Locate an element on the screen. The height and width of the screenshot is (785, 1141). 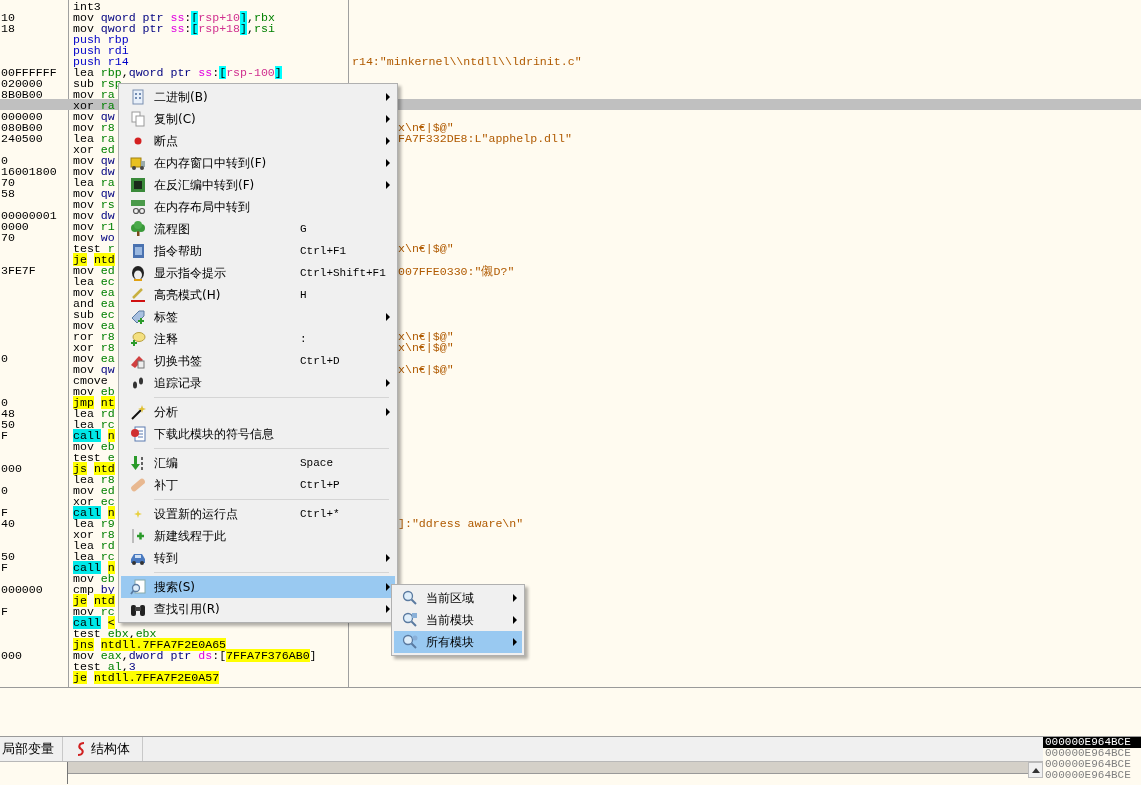
menu-item: 复制(C) is located at coordinates (258, 119).